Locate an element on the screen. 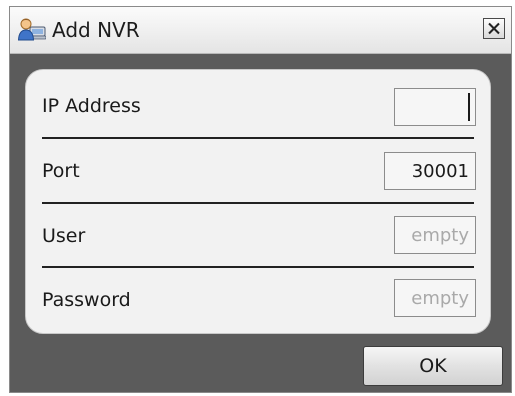  port-label: Port is located at coordinates (61, 171).